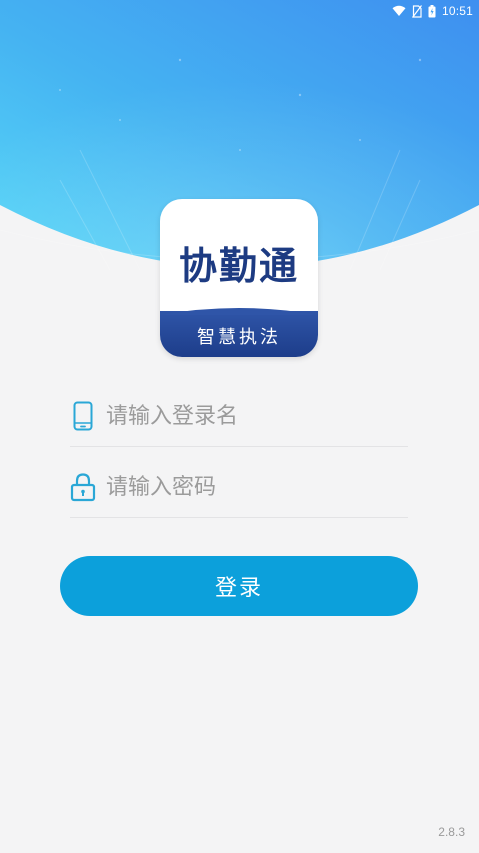  I want to click on username-field, so click(239, 416).